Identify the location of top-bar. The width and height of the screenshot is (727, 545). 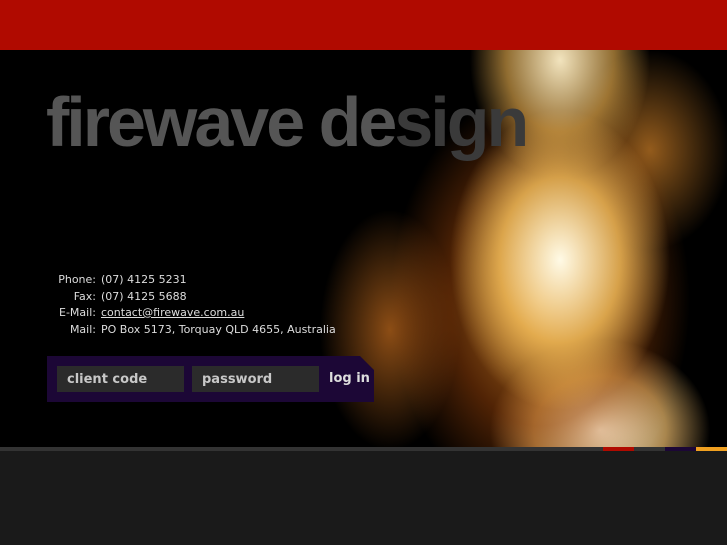
(363, 25).